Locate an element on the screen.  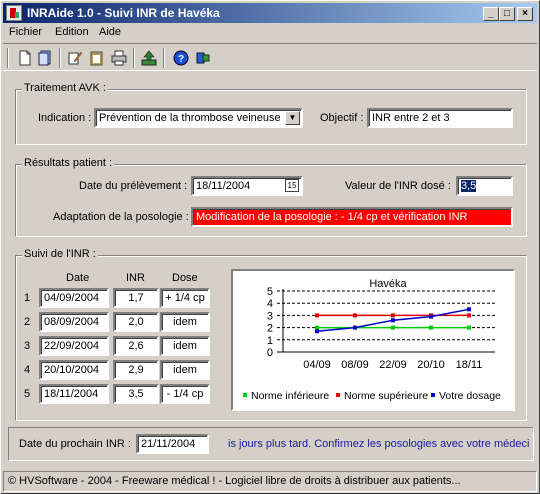
row-number: 4 is located at coordinates (27, 370).